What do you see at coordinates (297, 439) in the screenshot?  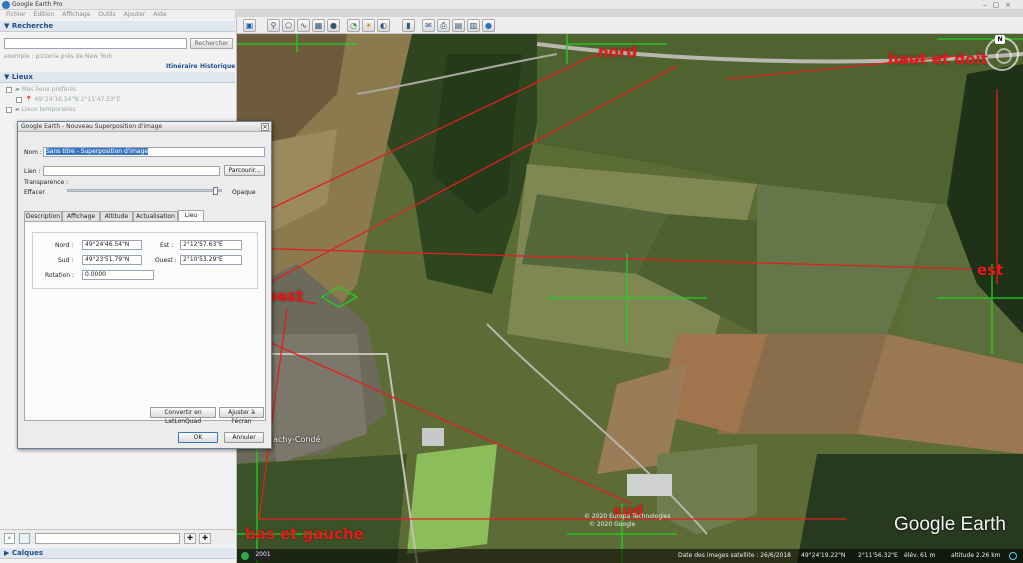 I see `map-place-label: achy-Condé` at bounding box center [297, 439].